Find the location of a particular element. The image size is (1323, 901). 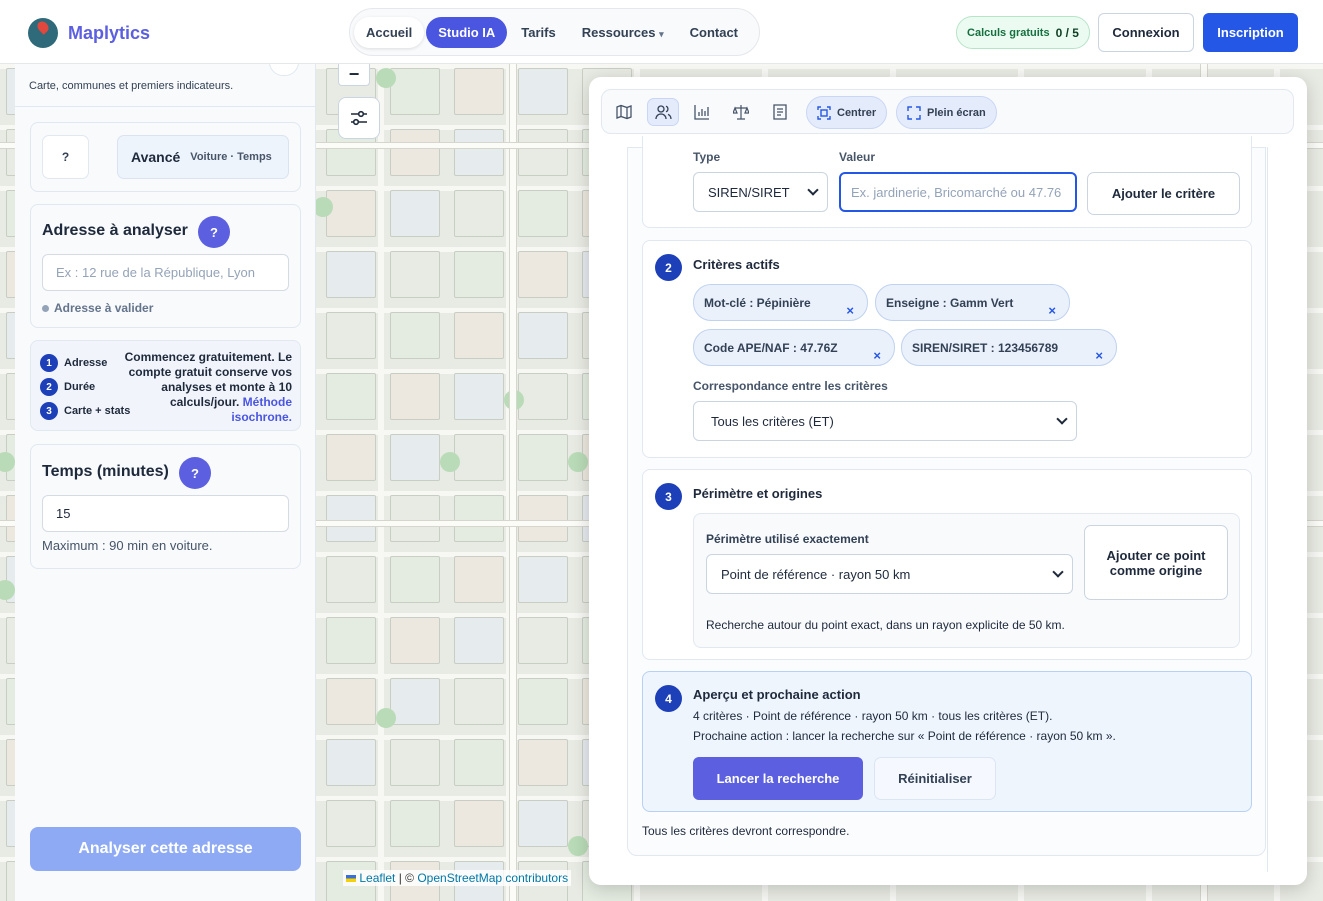

bar-chart-icon is located at coordinates (701, 112).